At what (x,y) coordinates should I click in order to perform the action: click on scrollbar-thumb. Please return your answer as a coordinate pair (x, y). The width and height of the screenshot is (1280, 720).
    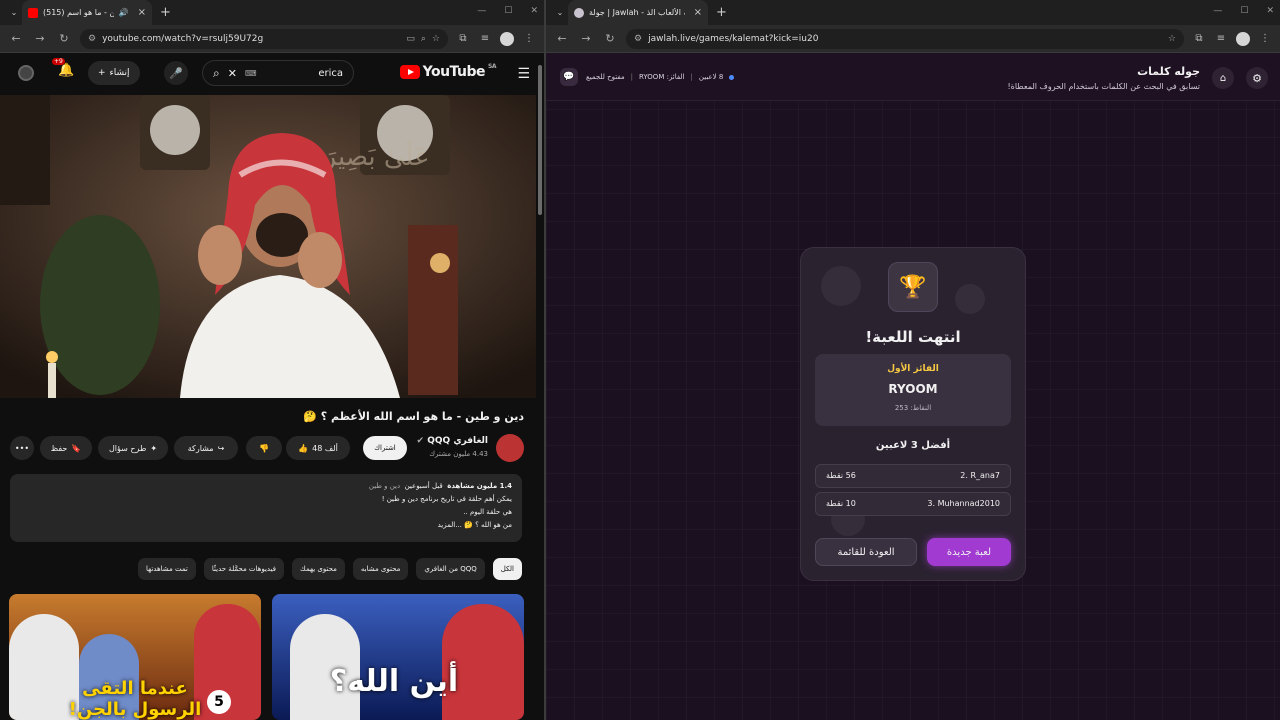
    Looking at the image, I should click on (540, 140).